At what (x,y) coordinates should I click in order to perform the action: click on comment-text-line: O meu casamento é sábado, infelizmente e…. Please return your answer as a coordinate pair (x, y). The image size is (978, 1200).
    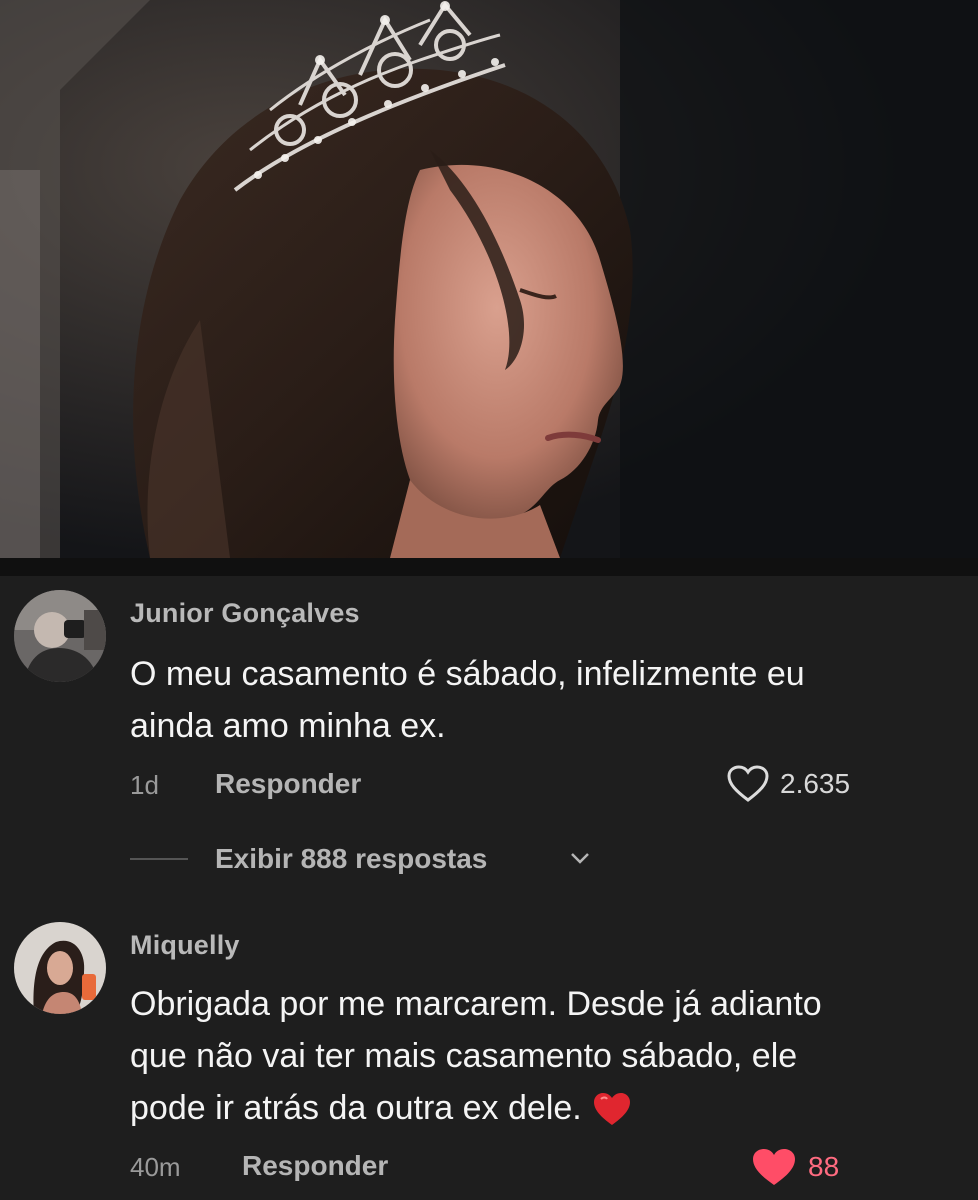
    Looking at the image, I should click on (467, 674).